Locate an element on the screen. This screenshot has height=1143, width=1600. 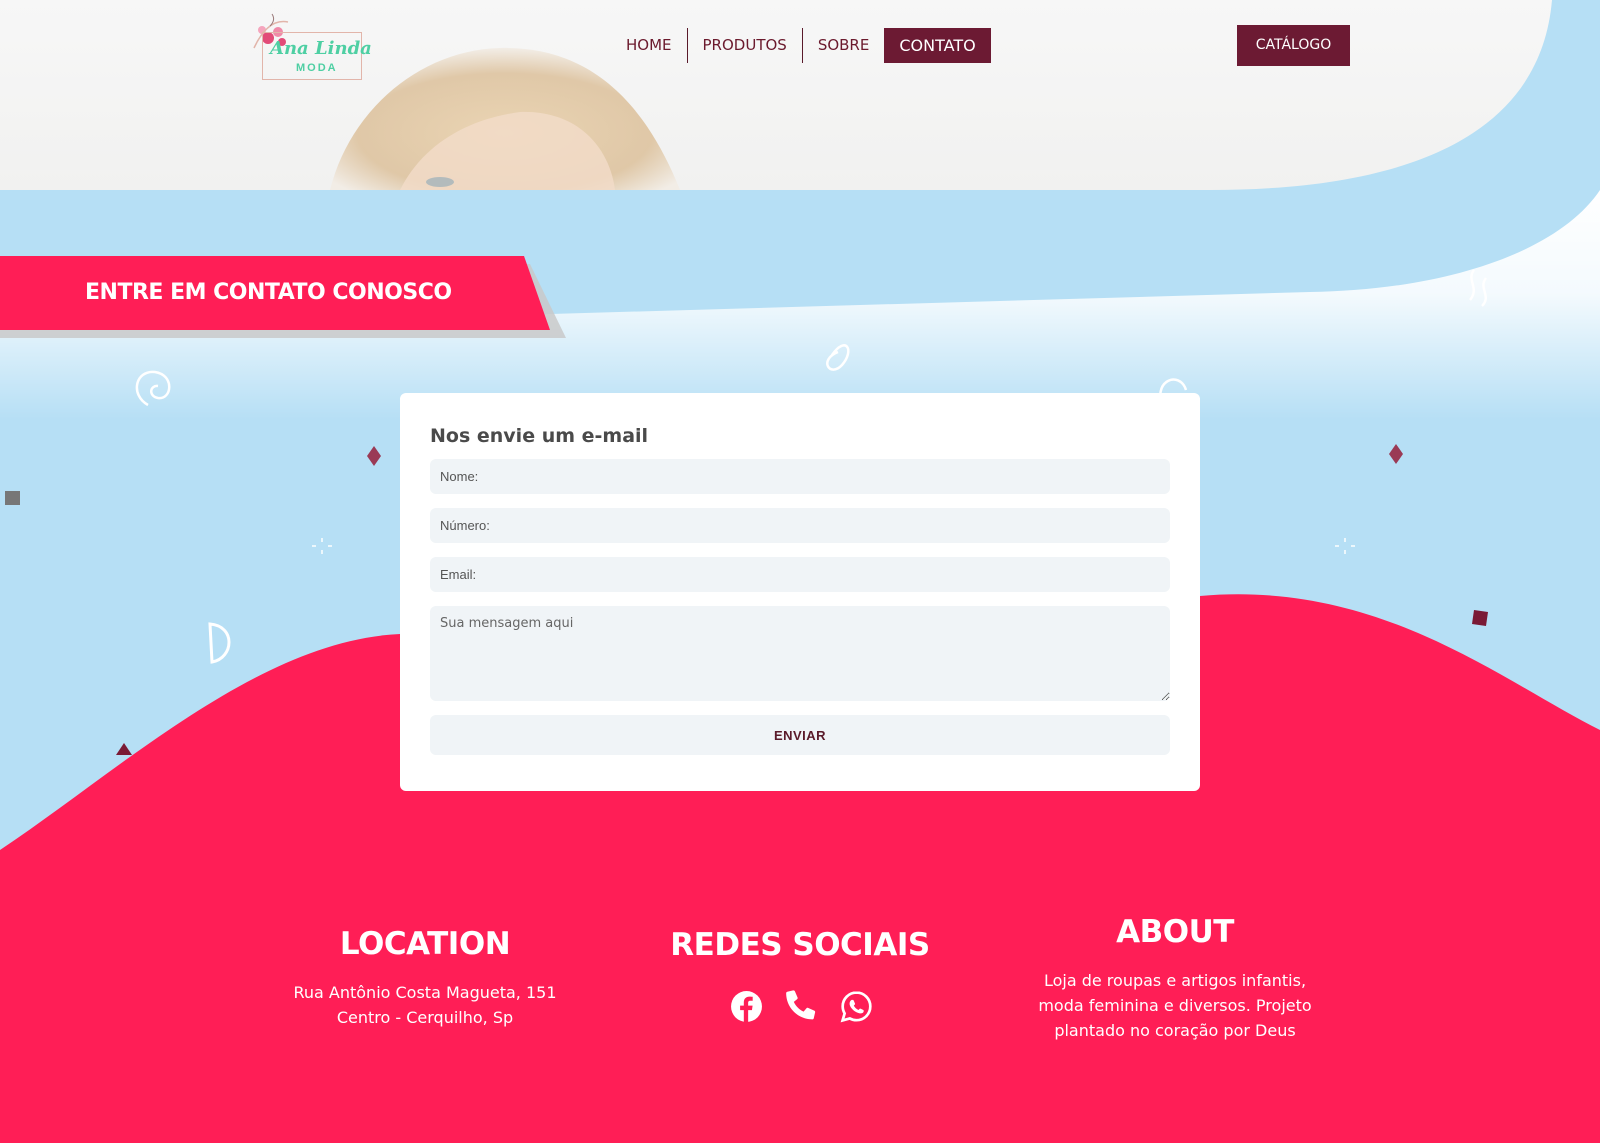
about-line3: plantado no coração por Deus is located at coordinates (1175, 1030).